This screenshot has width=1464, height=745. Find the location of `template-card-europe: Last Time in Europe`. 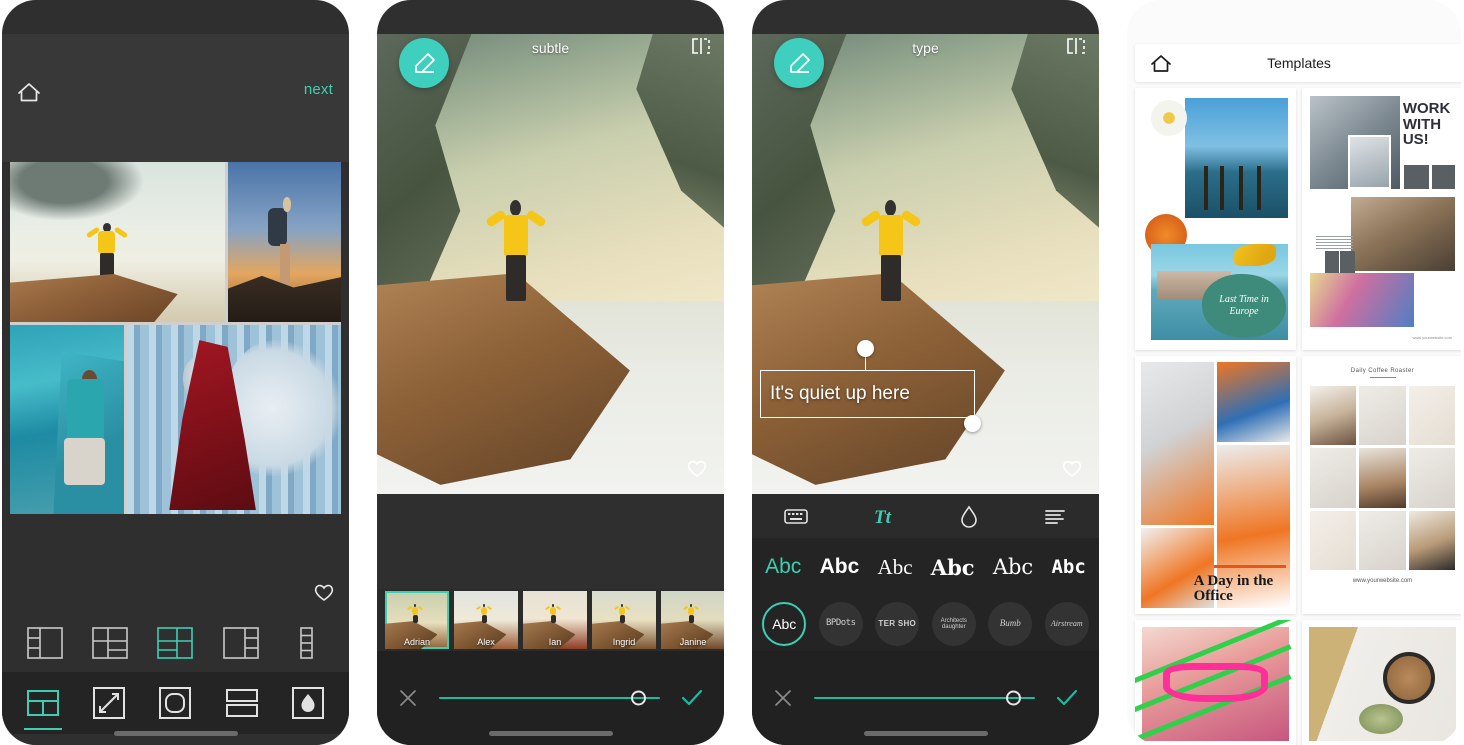

template-card-europe: Last Time in Europe is located at coordinates (1215, 219).